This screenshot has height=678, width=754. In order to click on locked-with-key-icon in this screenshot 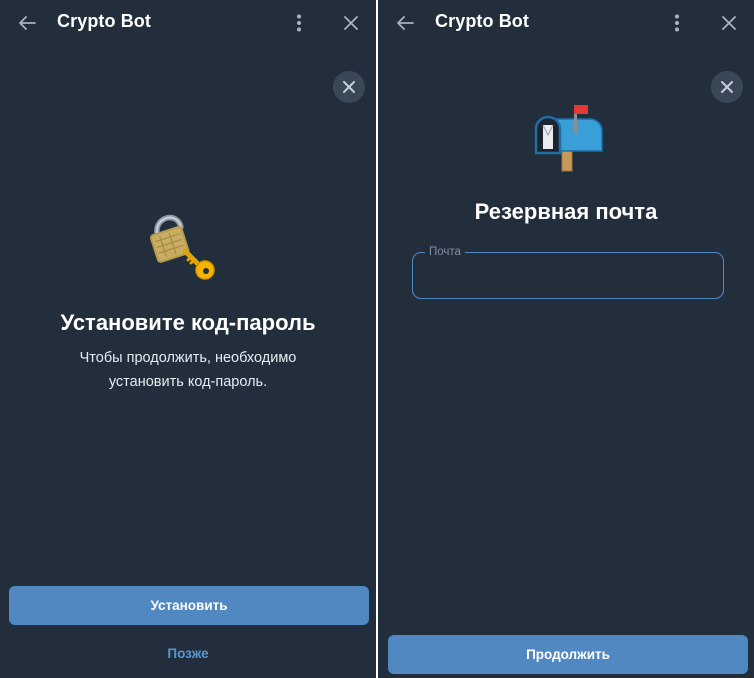, I will do `click(182, 247)`.